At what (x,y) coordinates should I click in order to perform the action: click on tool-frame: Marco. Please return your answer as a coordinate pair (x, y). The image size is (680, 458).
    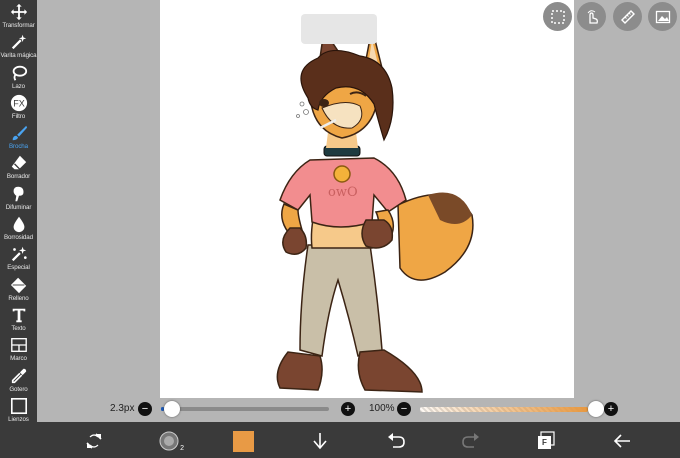
    Looking at the image, I should click on (18, 350).